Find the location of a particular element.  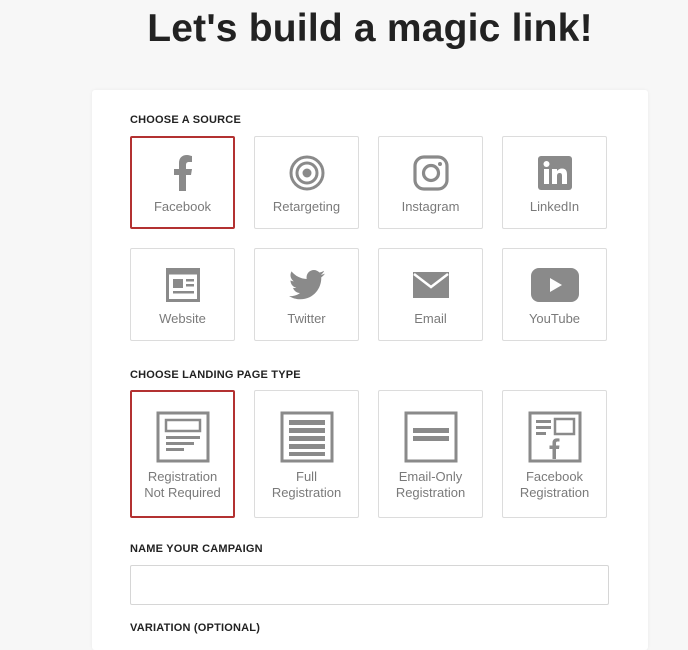

campaign-name-label: NAME YOUR CAMPAIGN is located at coordinates (196, 549).